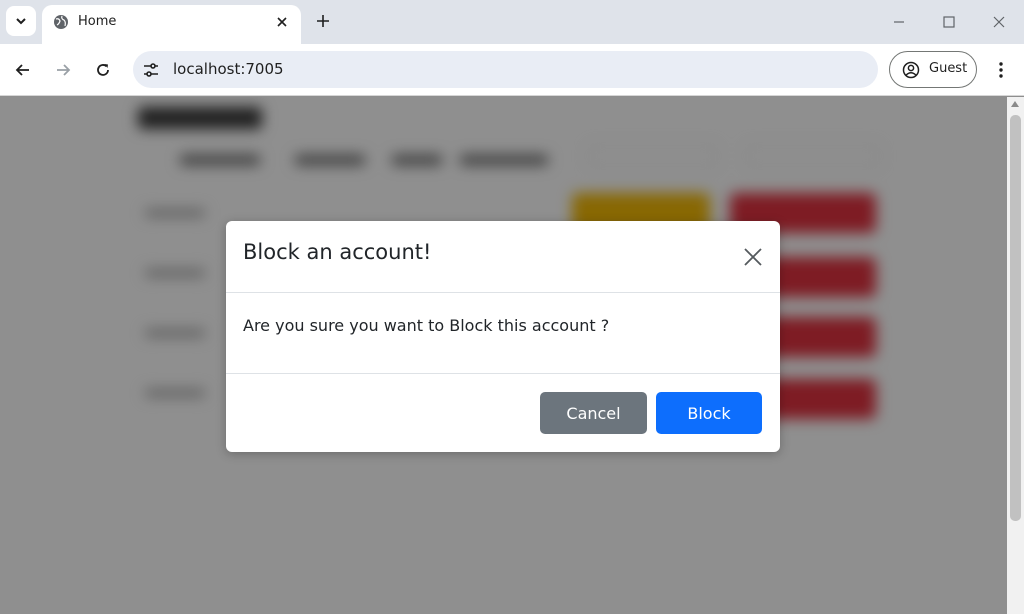 This screenshot has height=614, width=1024. Describe the element at coordinates (151, 70) in the screenshot. I see `tune-icon` at that location.